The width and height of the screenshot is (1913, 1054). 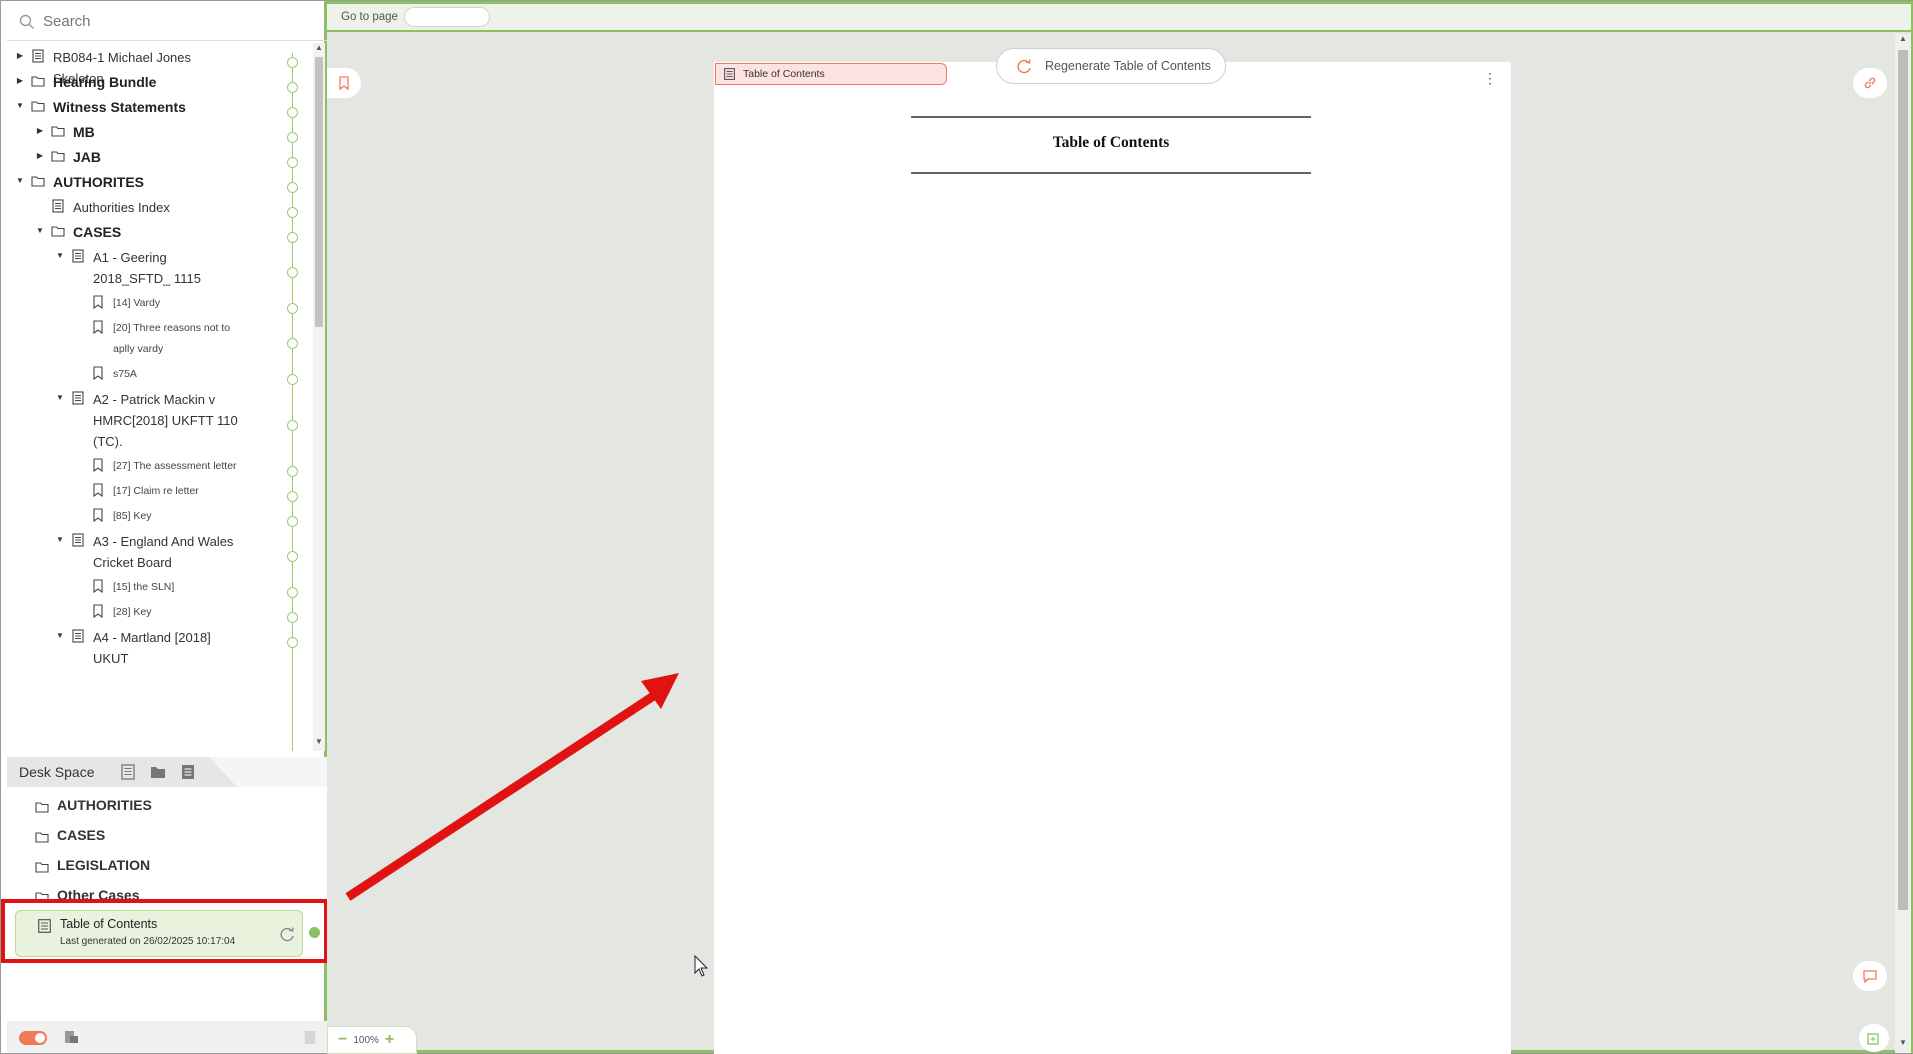 What do you see at coordinates (1870, 83) in the screenshot?
I see `link-button` at bounding box center [1870, 83].